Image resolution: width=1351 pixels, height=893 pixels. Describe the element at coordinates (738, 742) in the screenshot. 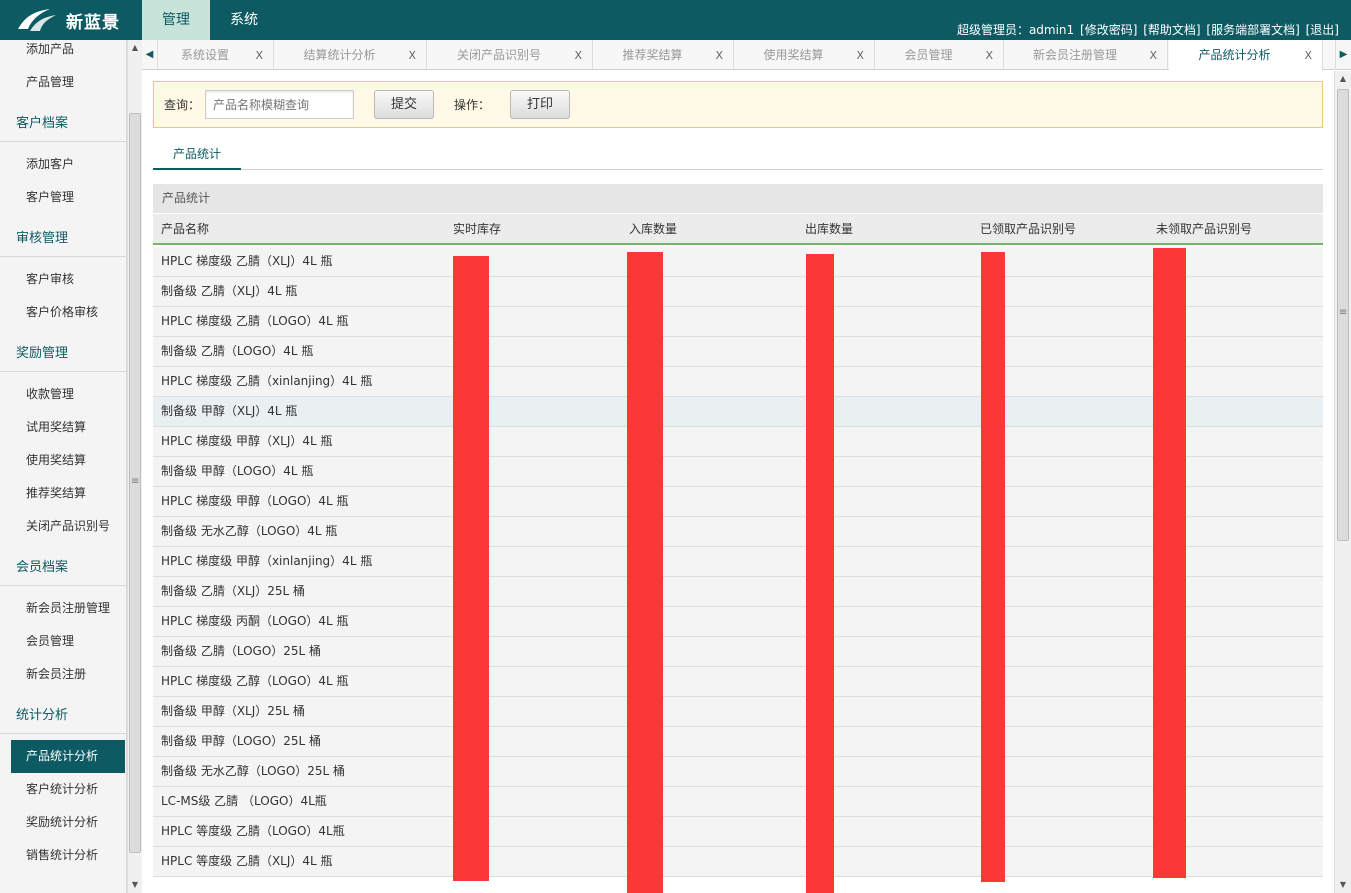

I see `table-row: 制备级 甲醇（LOGO）25L 桶` at that location.